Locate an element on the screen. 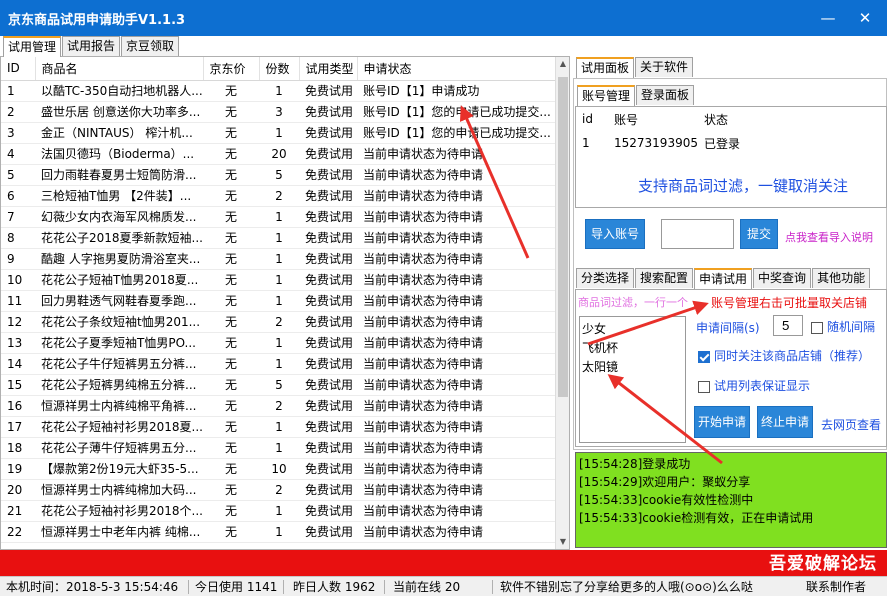  tab-account-management: 账号管理 is located at coordinates (606, 95).